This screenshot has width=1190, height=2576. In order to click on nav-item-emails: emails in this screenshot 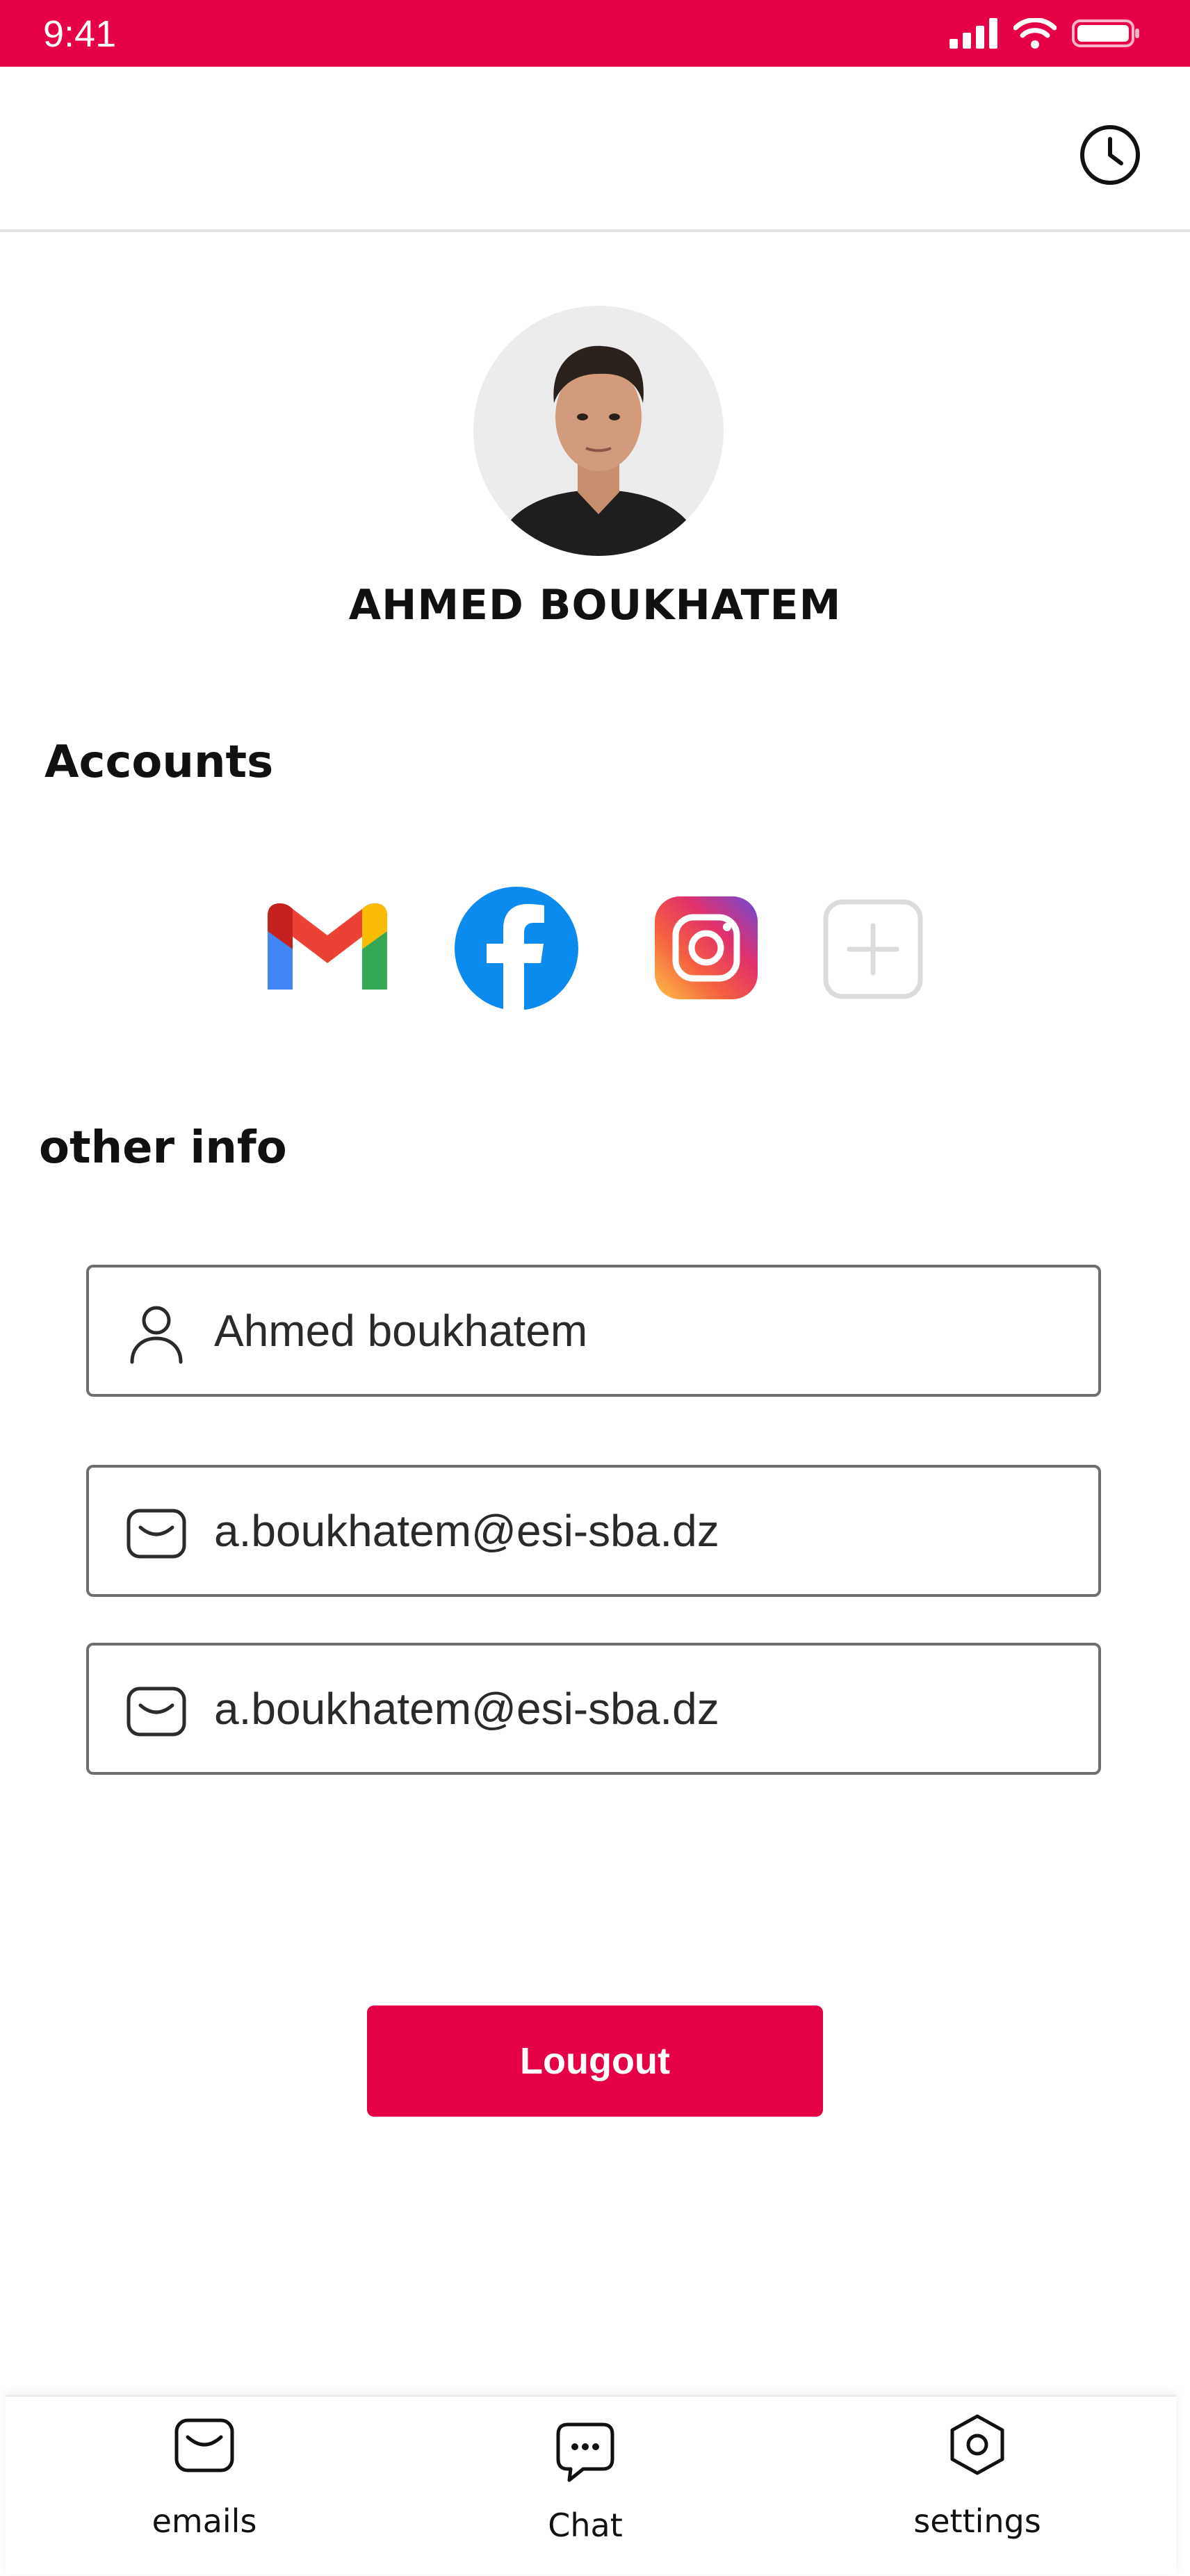, I will do `click(204, 2486)`.